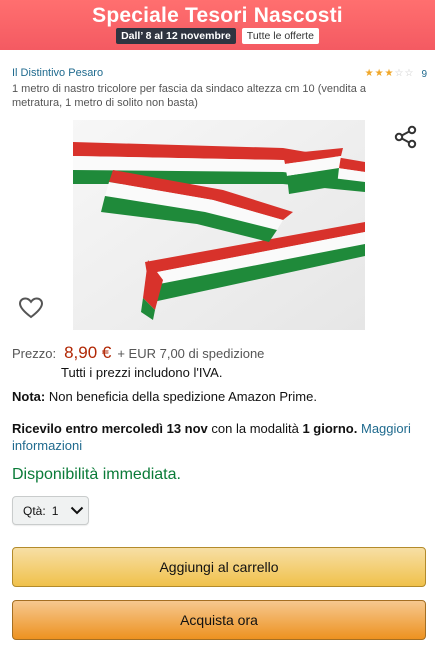 The height and width of the screenshot is (650, 435). I want to click on share-icon, so click(406, 137).